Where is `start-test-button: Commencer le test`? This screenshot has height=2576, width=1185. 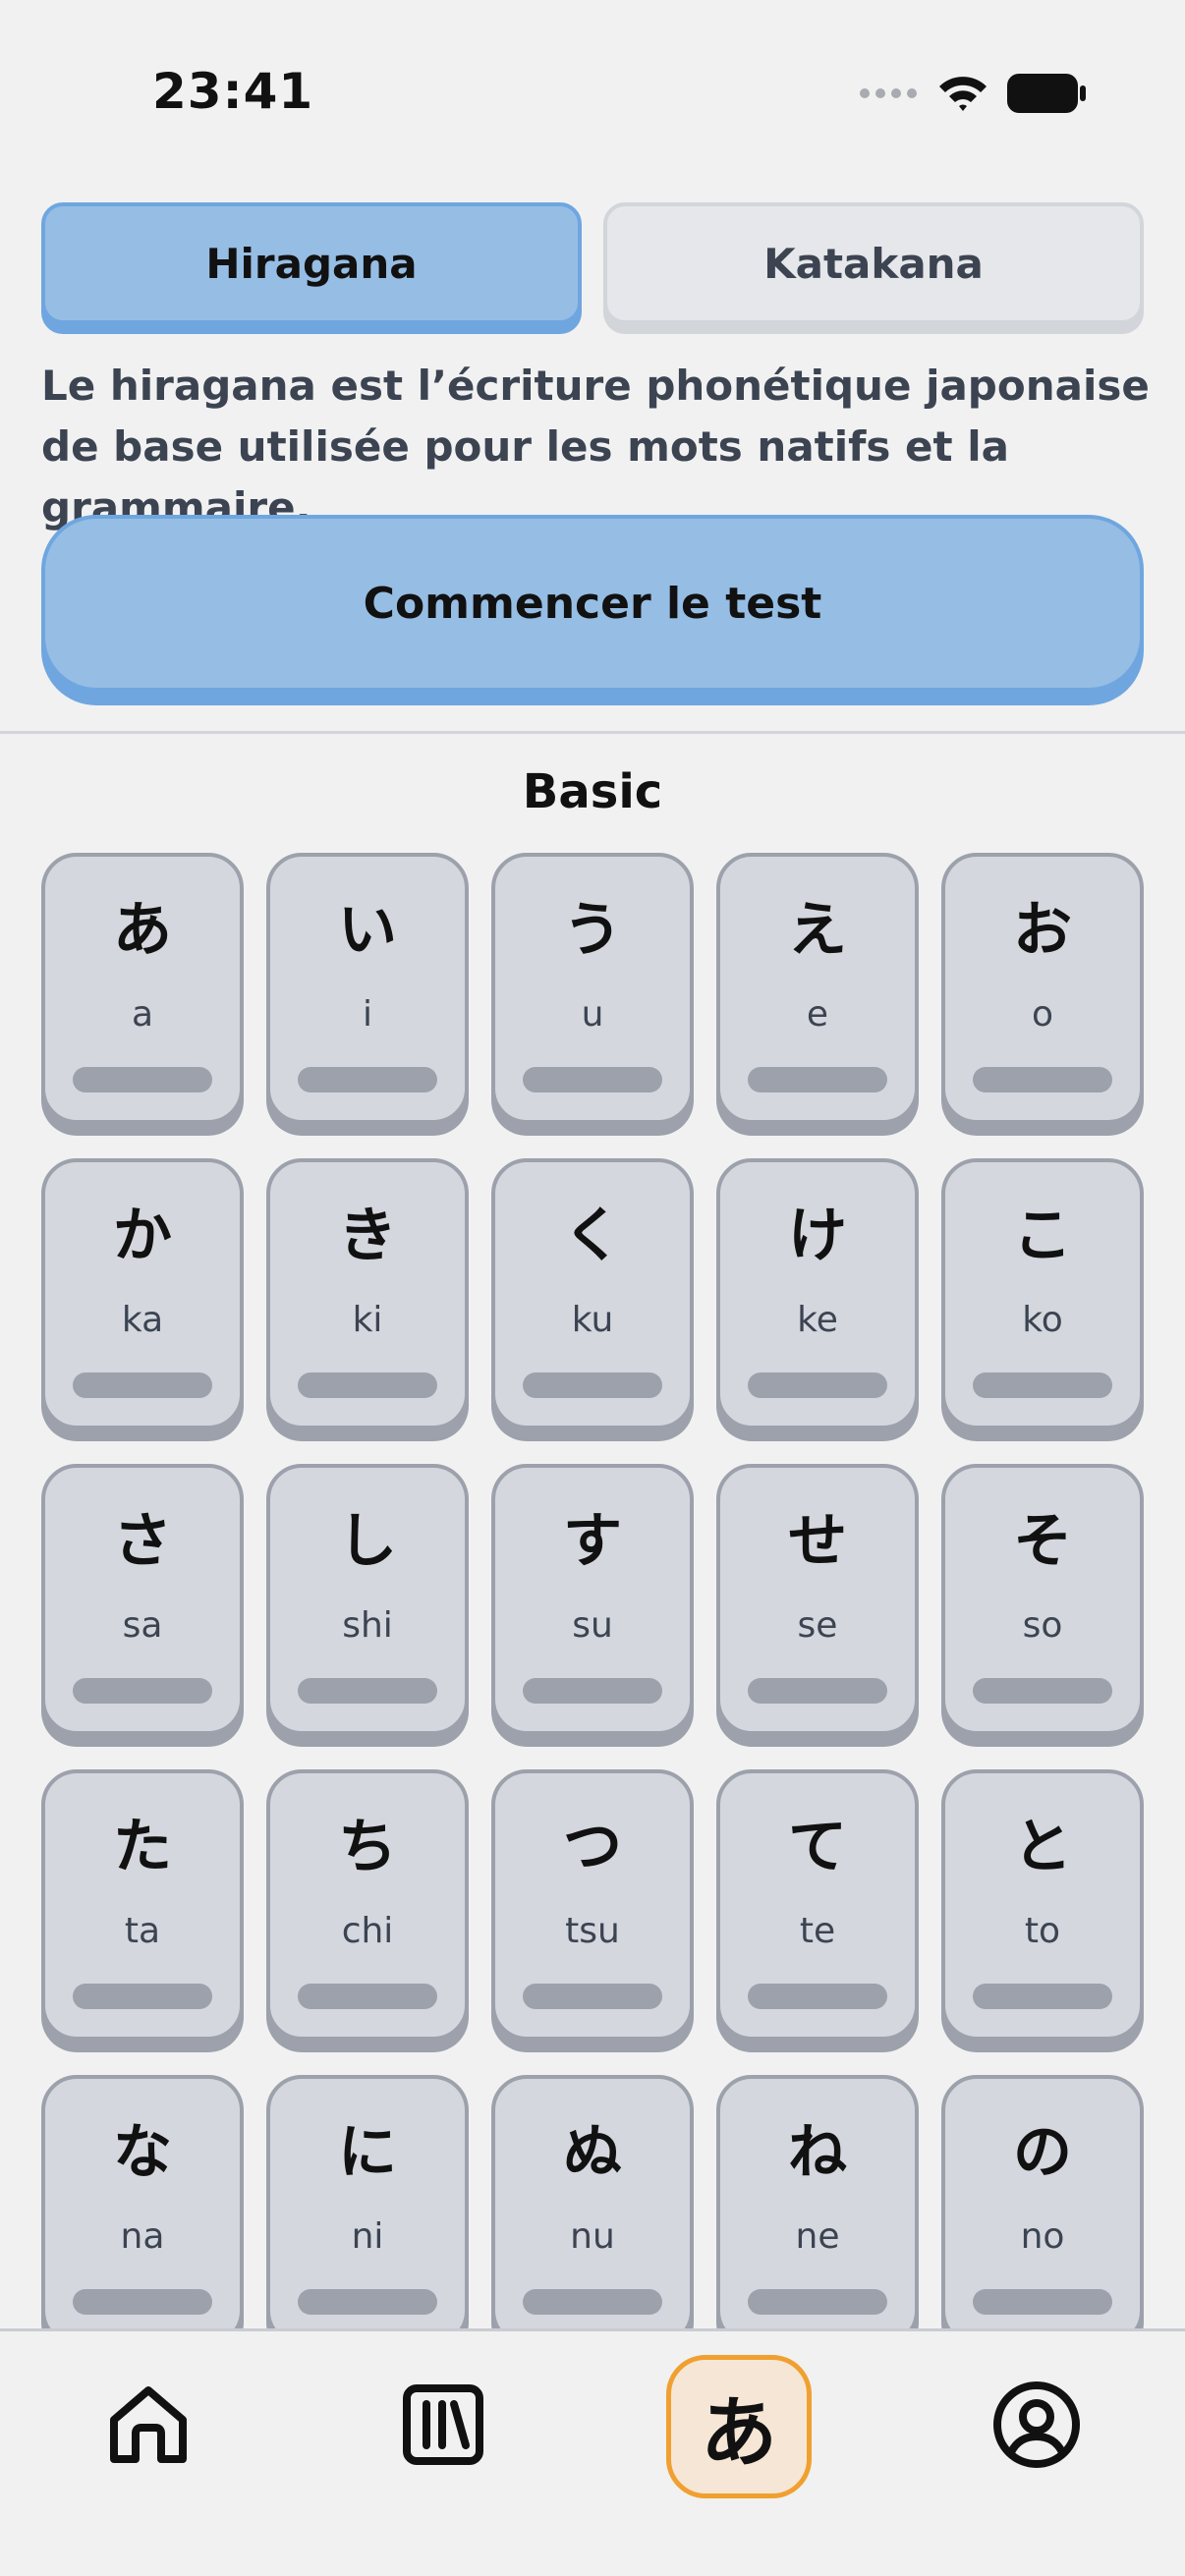
start-test-button: Commencer le test is located at coordinates (592, 603).